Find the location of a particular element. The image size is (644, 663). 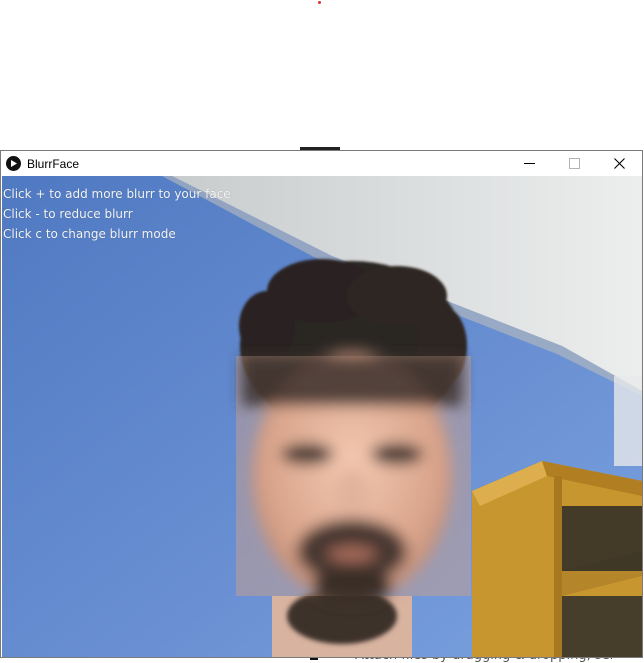

close-icon is located at coordinates (619, 163).